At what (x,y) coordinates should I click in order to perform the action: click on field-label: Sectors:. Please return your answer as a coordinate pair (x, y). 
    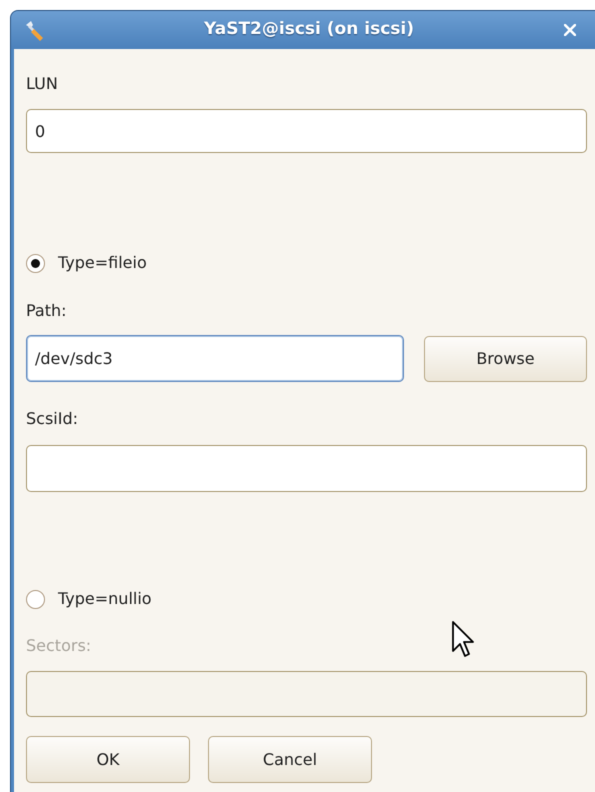
    Looking at the image, I should click on (59, 646).